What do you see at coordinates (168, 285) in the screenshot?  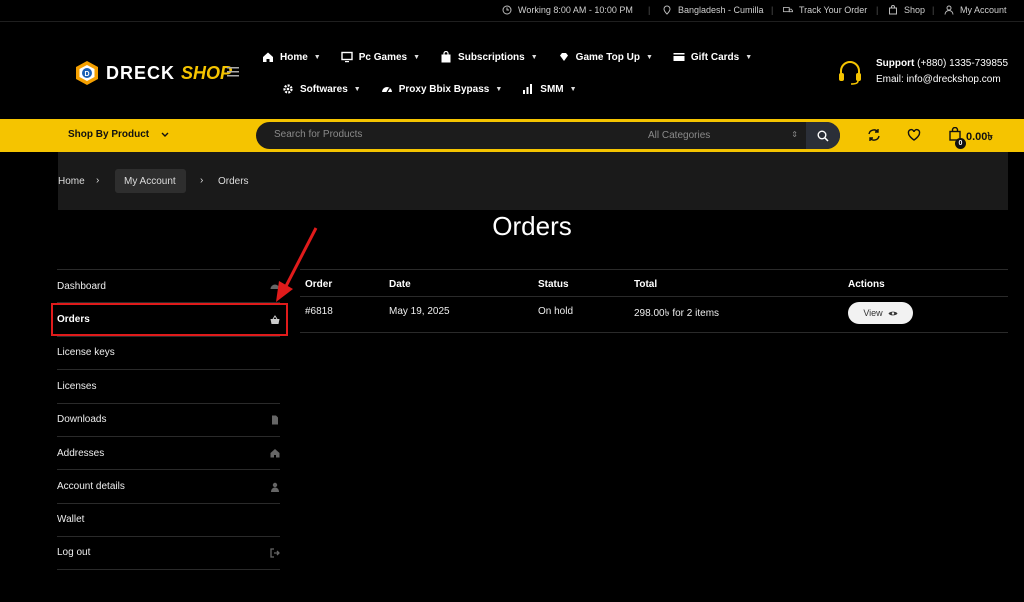 I see `sidebar-item-dashboard: Dashboard` at bounding box center [168, 285].